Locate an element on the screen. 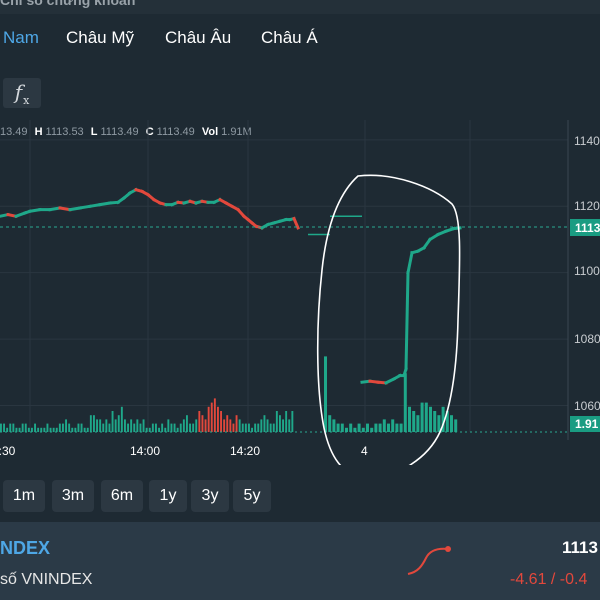 The height and width of the screenshot is (600, 600). index-summary: NDEX số VNINDEX 1113 -4.61 / -0.4 is located at coordinates (300, 561).